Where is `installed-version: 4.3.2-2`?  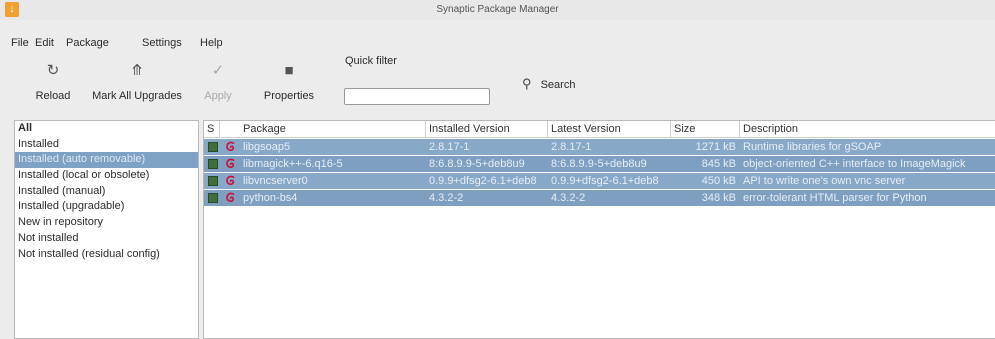
installed-version: 4.3.2-2 is located at coordinates (446, 198).